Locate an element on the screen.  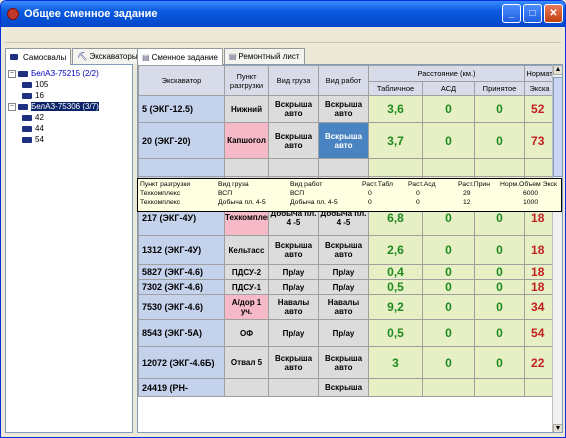
vertical-scrollbar: ▲ ▼ is located at coordinates (557, 248).